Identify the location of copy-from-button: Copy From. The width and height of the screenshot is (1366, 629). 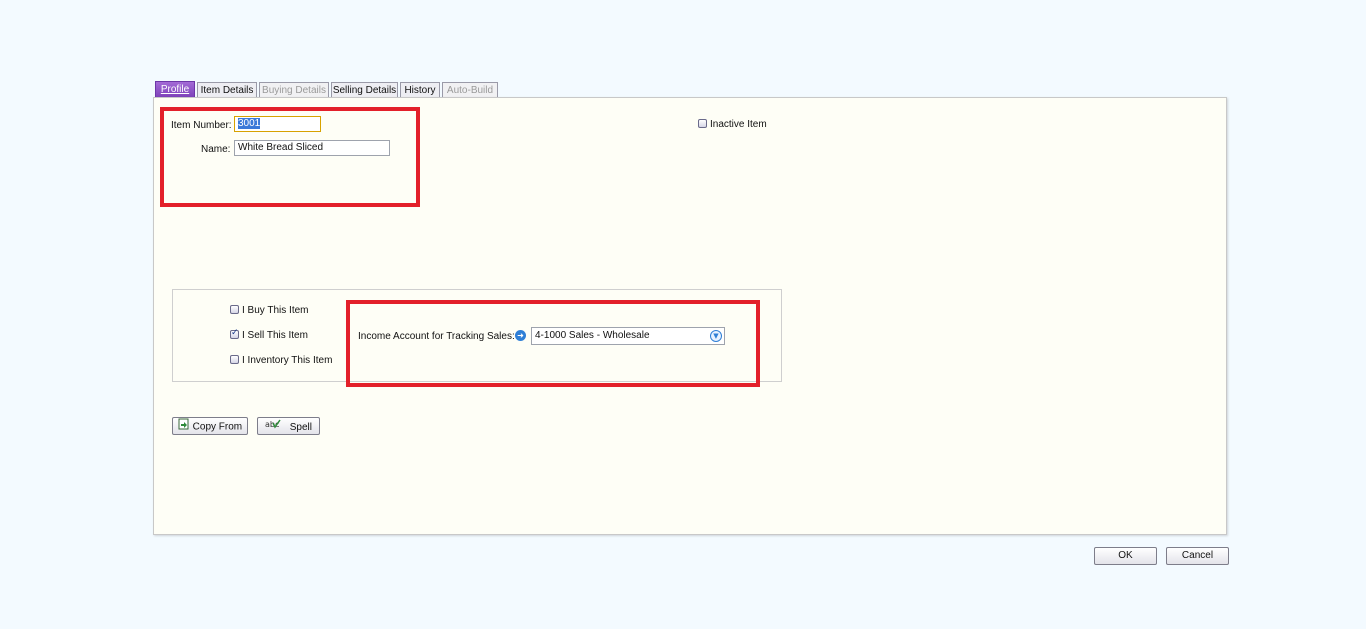
(210, 426).